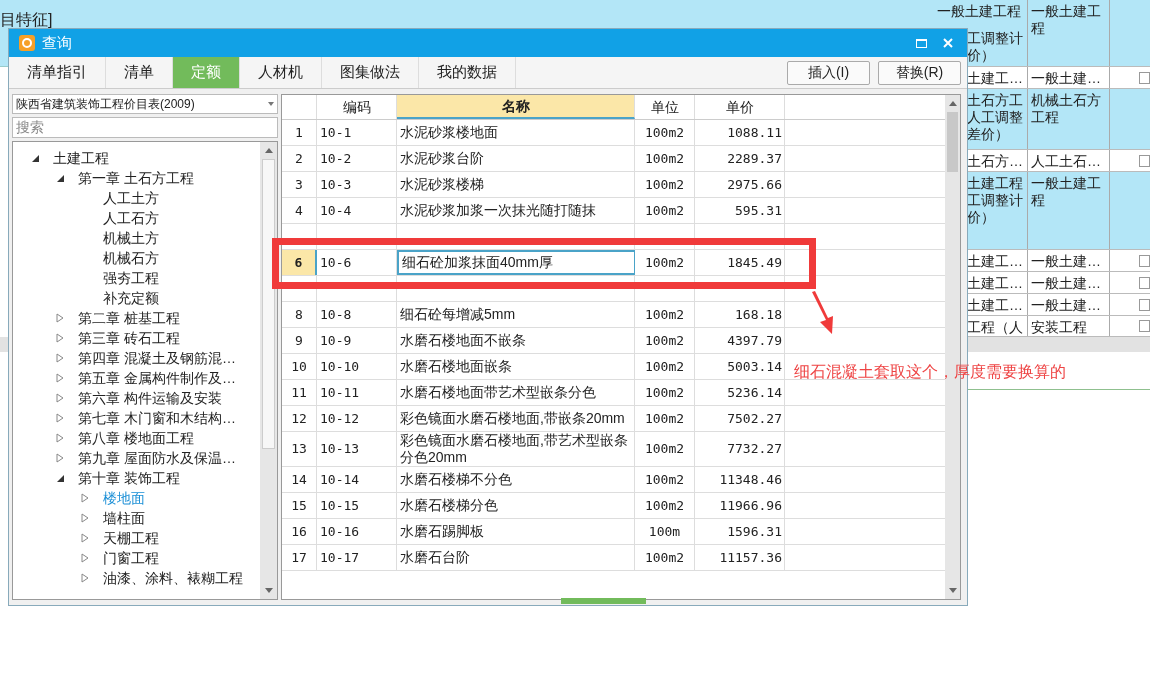 This screenshot has height=697, width=1150. Describe the element at coordinates (516, 107) in the screenshot. I see `column-header: 名称` at that location.